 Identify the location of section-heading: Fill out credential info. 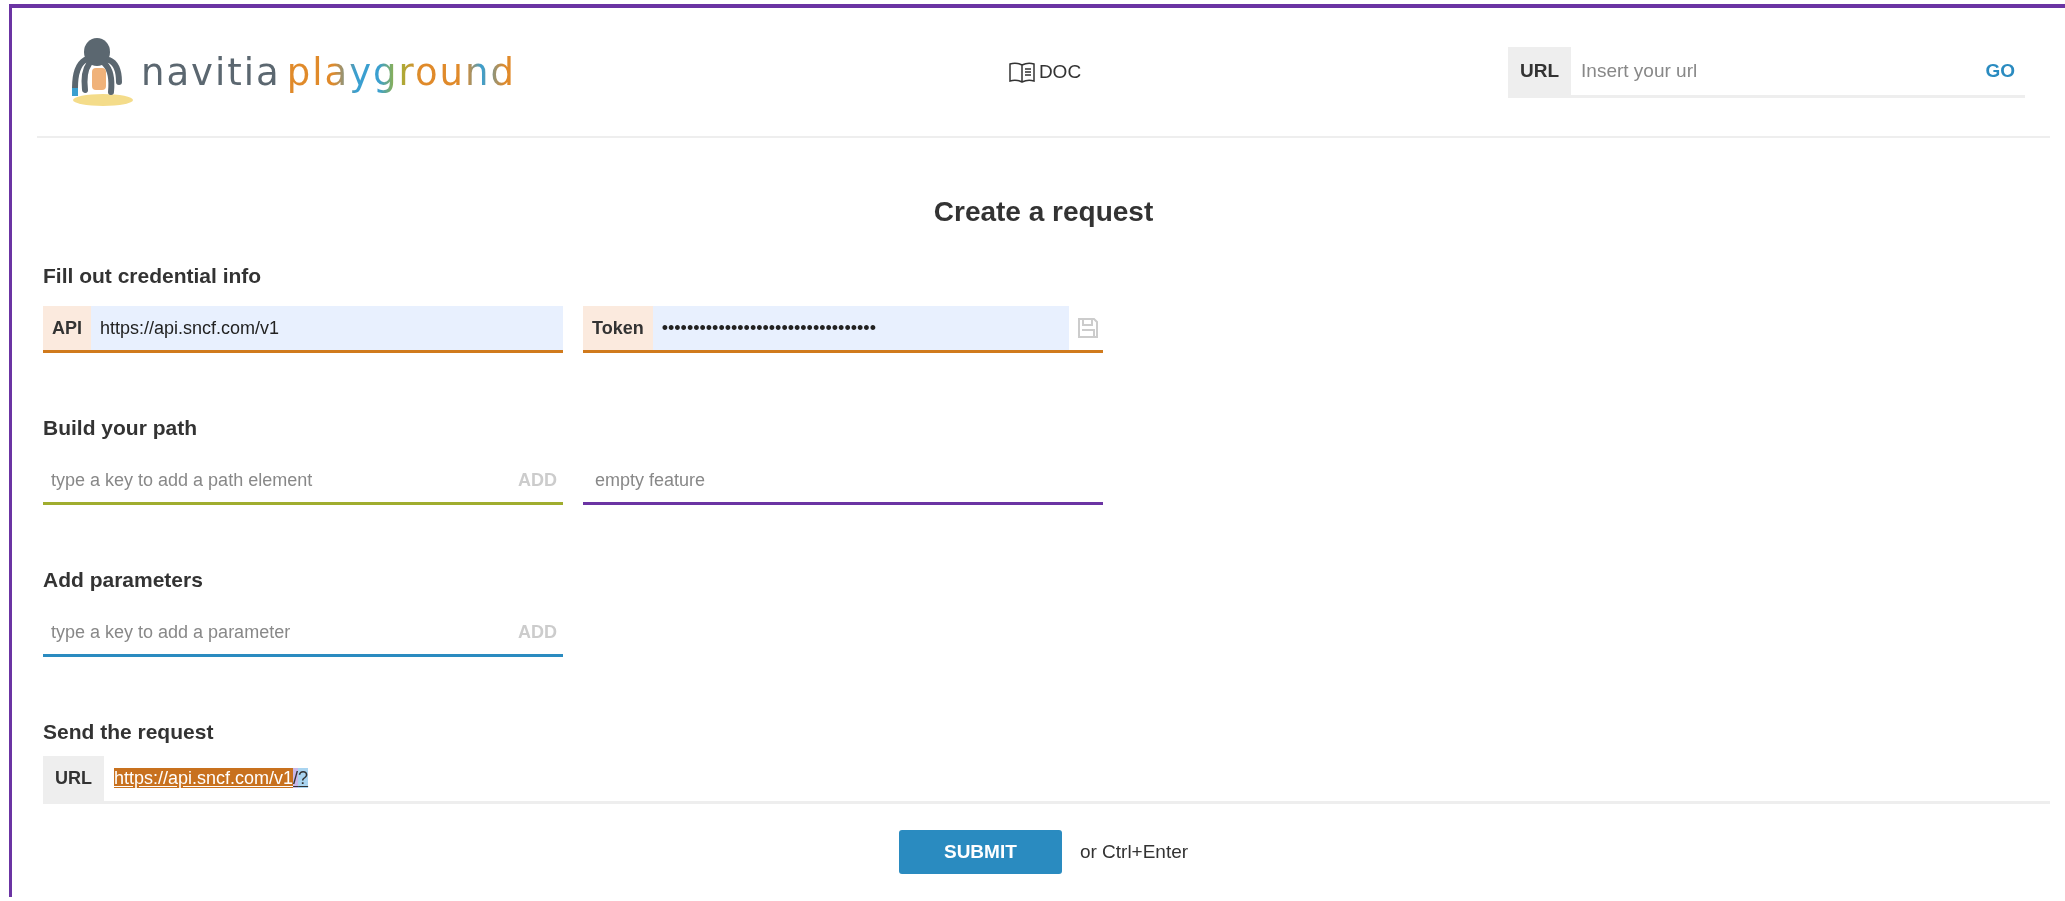
(153, 276).